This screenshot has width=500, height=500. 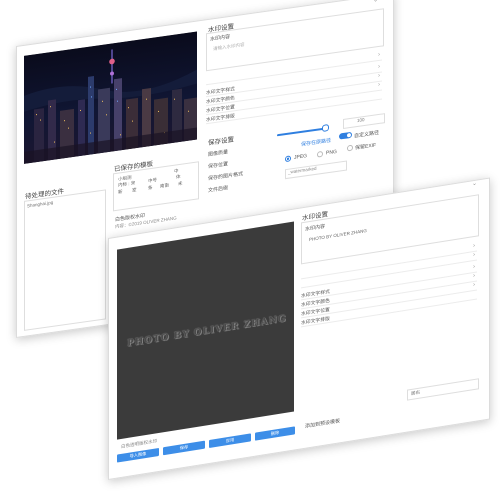 I want to click on quality-slider, so click(x=301, y=132).